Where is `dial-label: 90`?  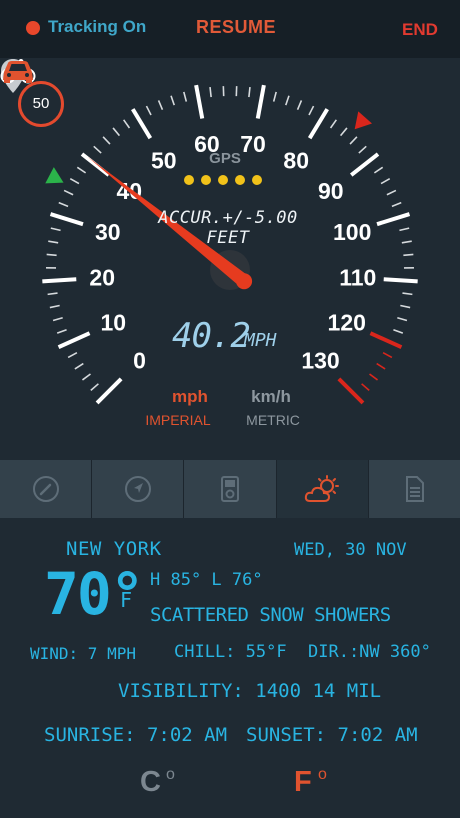
dial-label: 90 is located at coordinates (331, 191).